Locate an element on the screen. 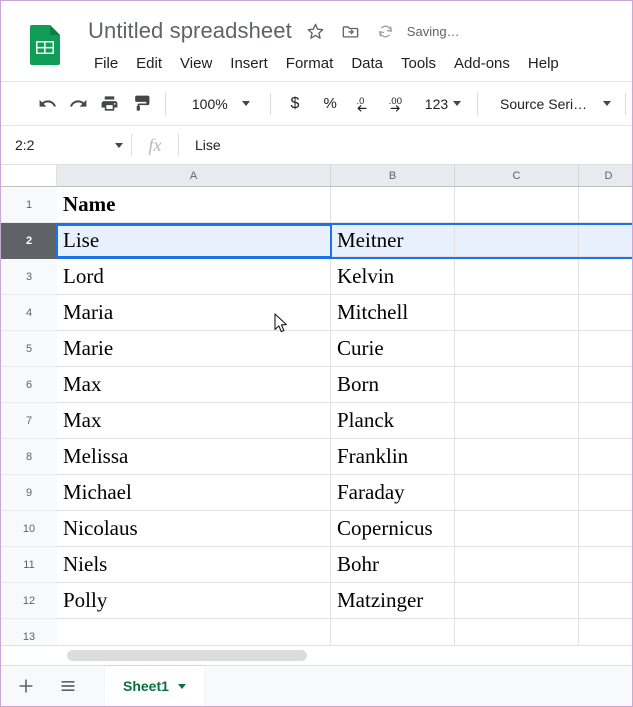 This screenshot has width=633, height=707. row-header-11: 11 is located at coordinates (29, 565).